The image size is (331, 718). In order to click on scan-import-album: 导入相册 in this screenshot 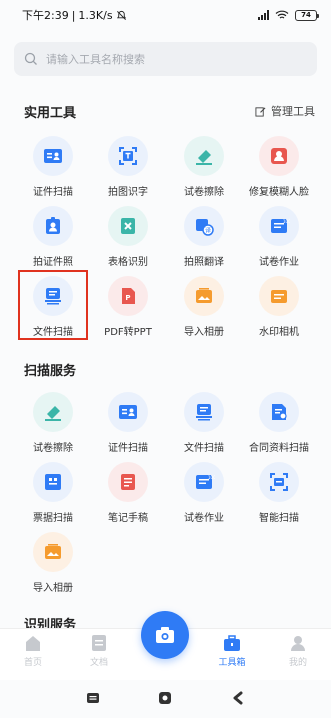, I will do `click(53, 561)`.